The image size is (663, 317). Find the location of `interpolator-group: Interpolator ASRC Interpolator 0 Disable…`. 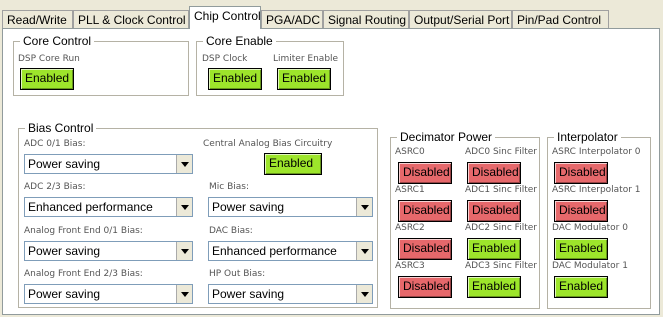

interpolator-group: Interpolator ASRC Interpolator 0 Disable… is located at coordinates (599, 219).